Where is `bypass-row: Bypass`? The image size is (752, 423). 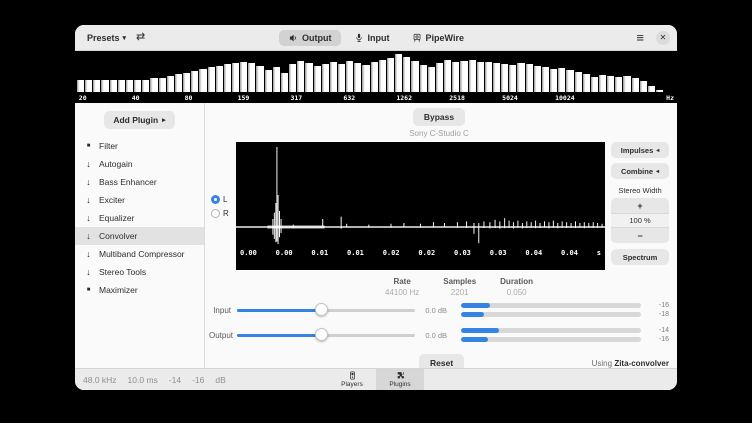 bypass-row: Bypass is located at coordinates (439, 117).